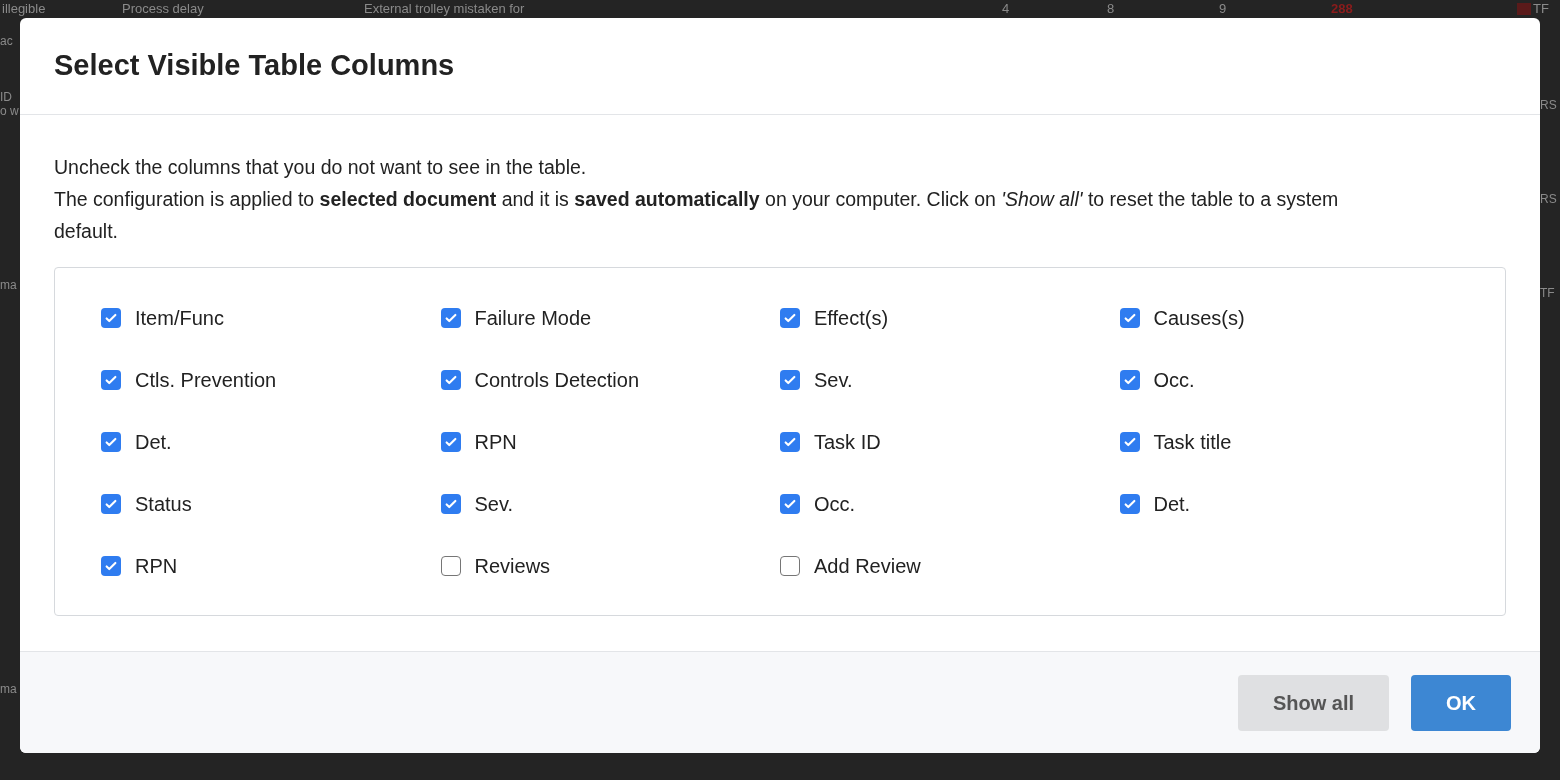 The width and height of the screenshot is (1560, 780). Describe the element at coordinates (1342, 9) in the screenshot. I see `table-cell: 288` at that location.